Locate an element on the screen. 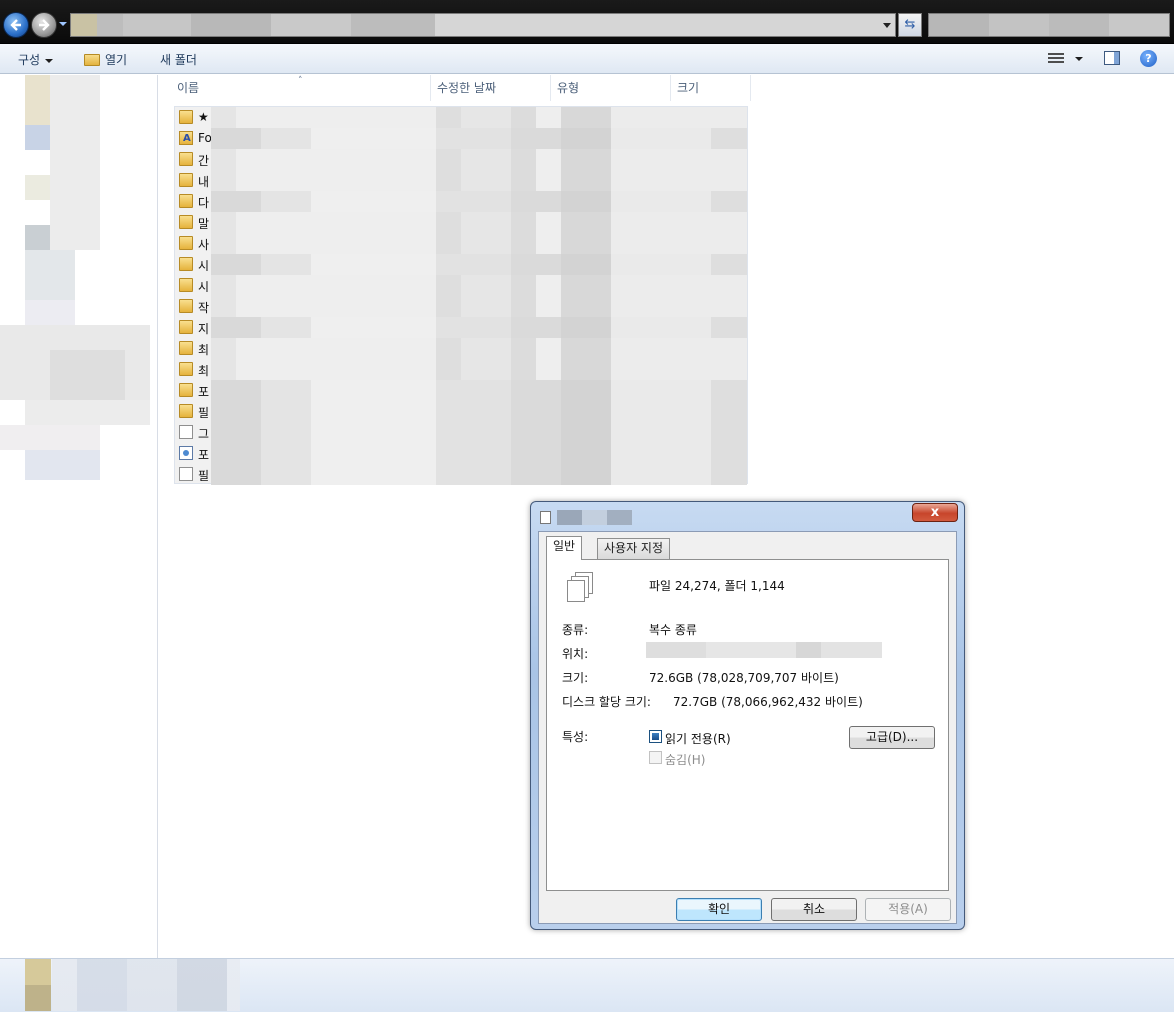 Image resolution: width=1174 pixels, height=1015 pixels. file-row: ★ is located at coordinates (461, 117).